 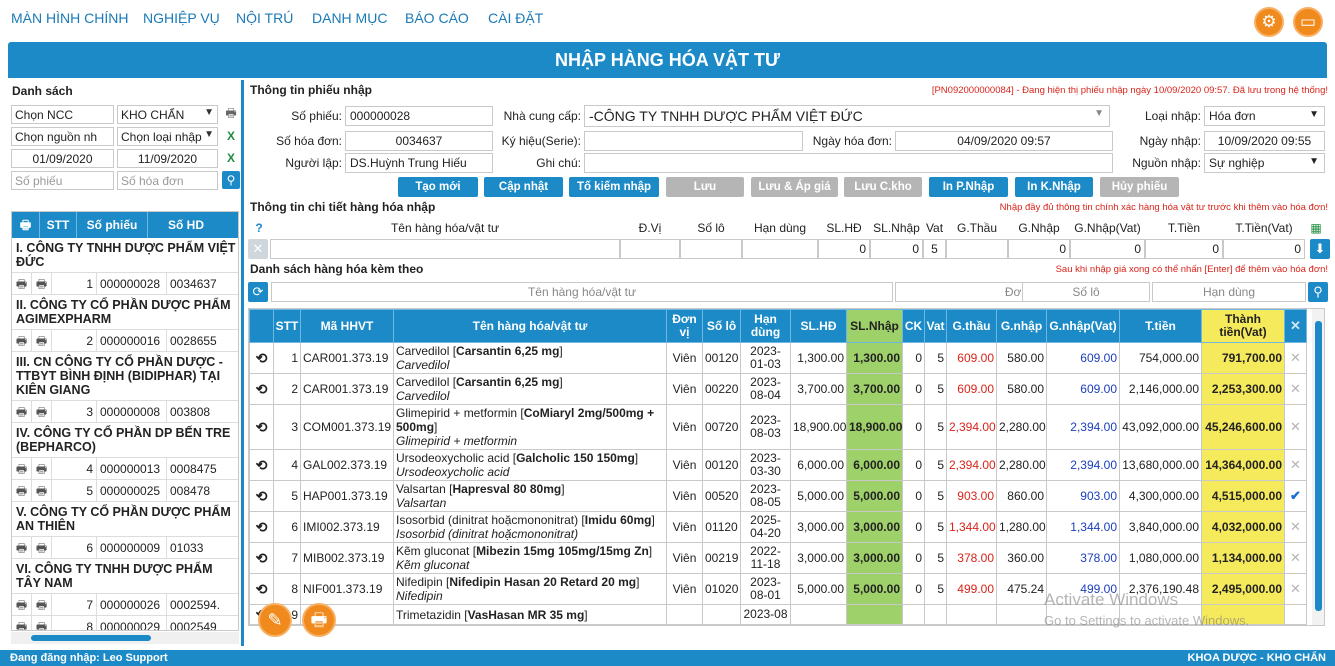 What do you see at coordinates (794, 187) in the screenshot?
I see `save-apply-price-button: Lưu & Áp giá` at bounding box center [794, 187].